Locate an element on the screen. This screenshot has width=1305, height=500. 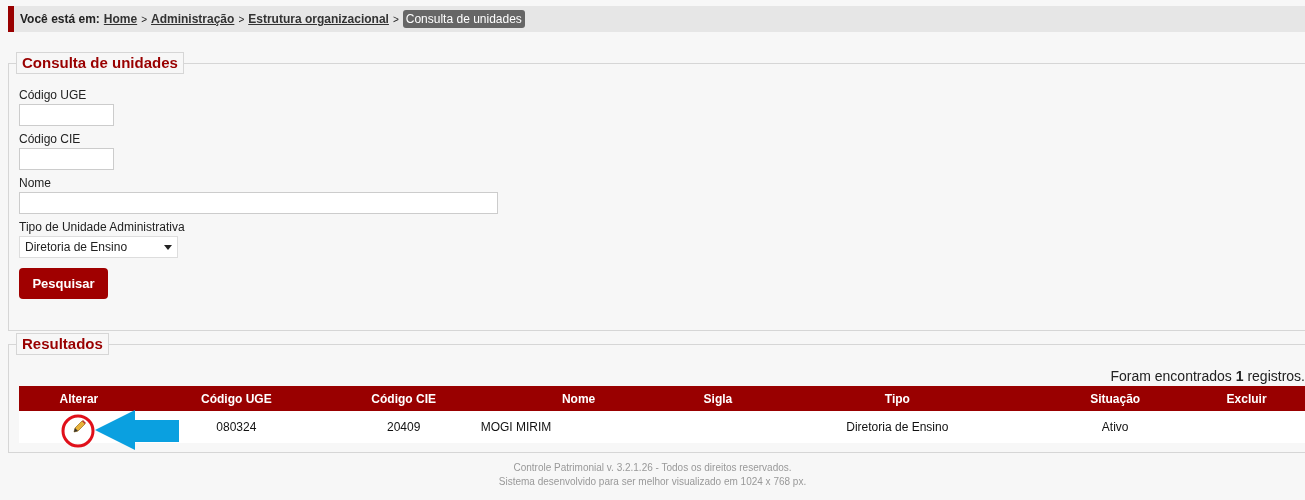
table-cell-text: Diretoria de Ensino is located at coordinates (897, 427).